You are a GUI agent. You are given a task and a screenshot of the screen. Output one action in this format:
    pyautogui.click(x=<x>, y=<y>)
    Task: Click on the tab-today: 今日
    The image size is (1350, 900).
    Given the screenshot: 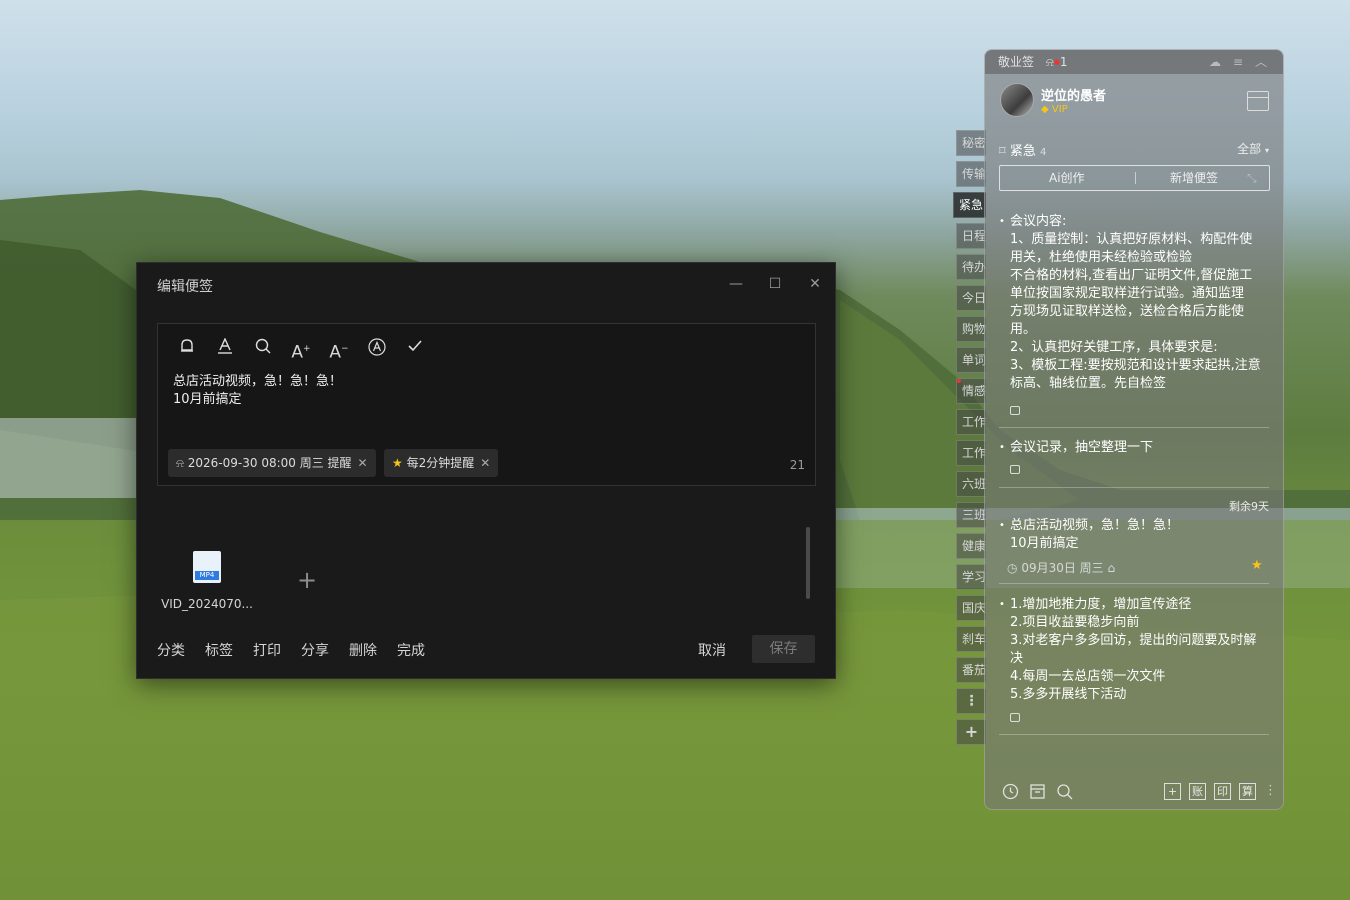 What is the action you would take?
    pyautogui.click(x=971, y=298)
    